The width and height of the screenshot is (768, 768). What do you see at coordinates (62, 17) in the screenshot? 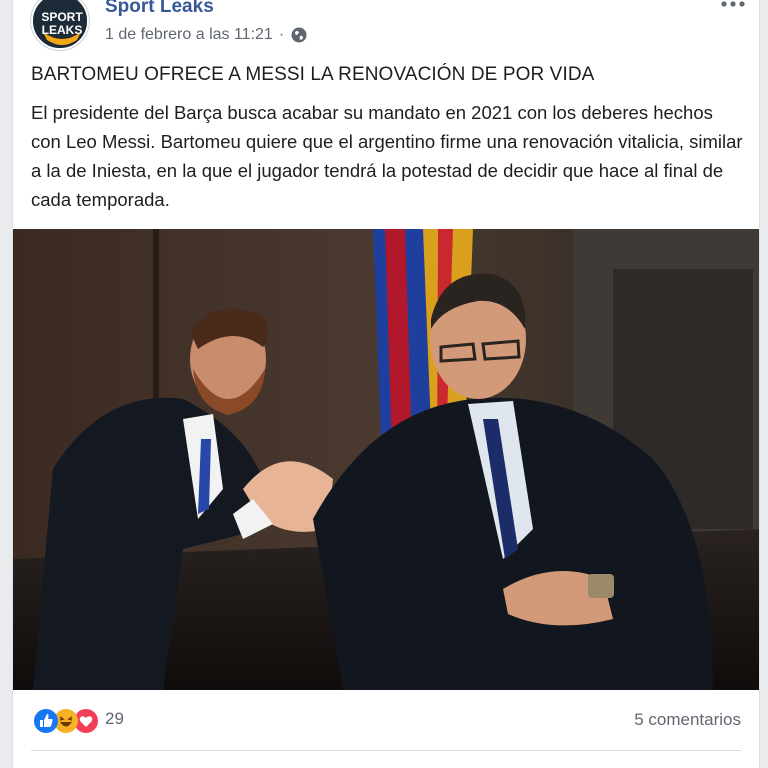
I see `avatar-text-1: SPORT` at bounding box center [62, 17].